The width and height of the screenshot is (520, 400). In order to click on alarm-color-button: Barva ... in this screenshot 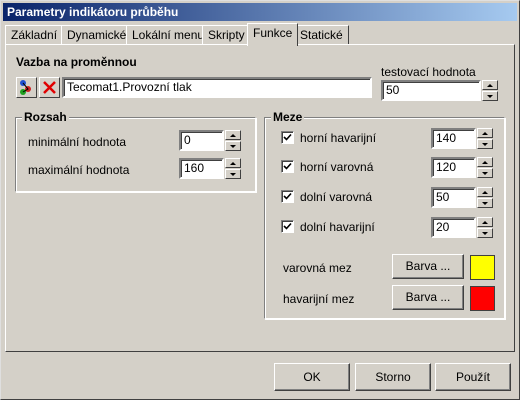, I will do `click(428, 297)`.